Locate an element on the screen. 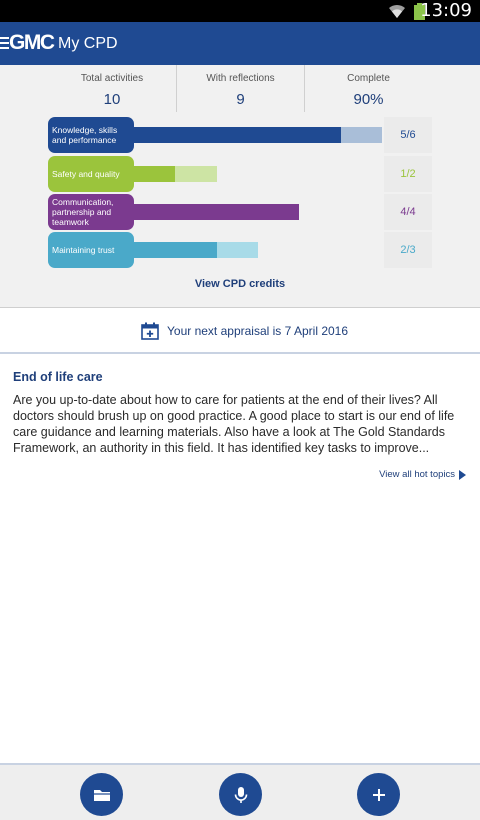 This screenshot has height=820, width=480. folder-icon is located at coordinates (101, 795).